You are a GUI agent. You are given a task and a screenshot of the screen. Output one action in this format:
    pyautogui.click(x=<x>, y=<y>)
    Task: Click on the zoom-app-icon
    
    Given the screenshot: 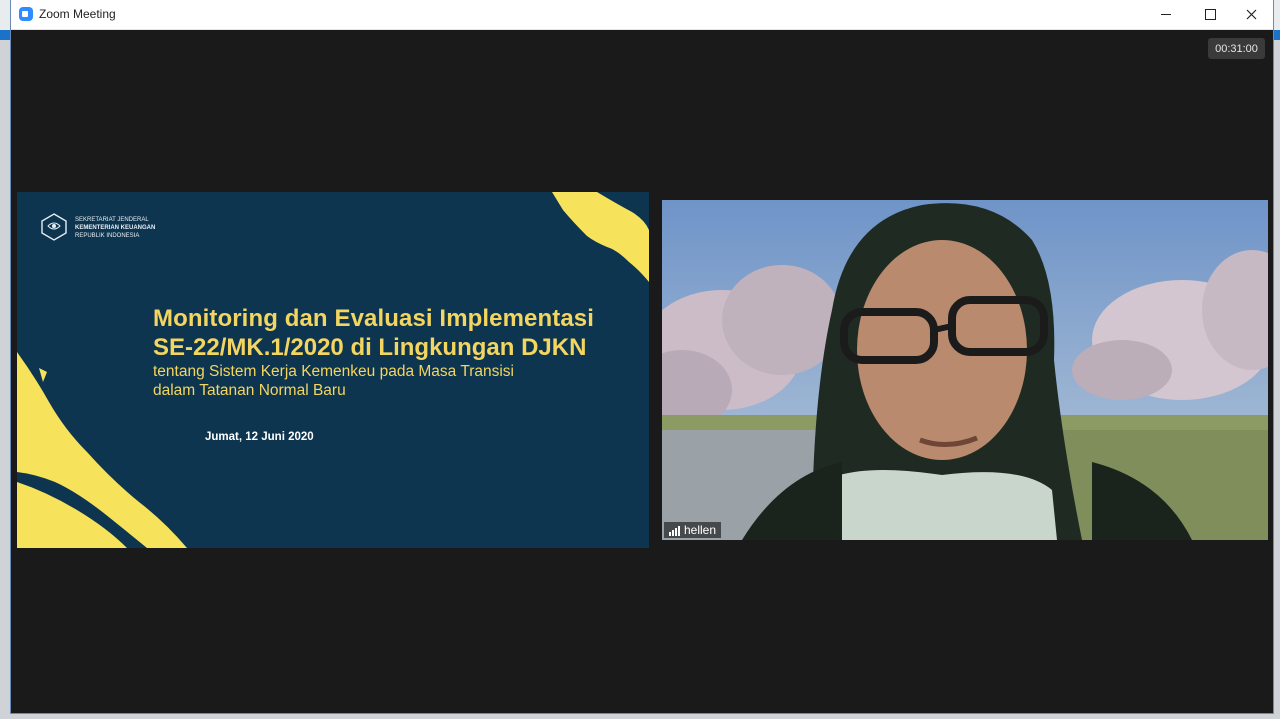 What is the action you would take?
    pyautogui.click(x=26, y=14)
    